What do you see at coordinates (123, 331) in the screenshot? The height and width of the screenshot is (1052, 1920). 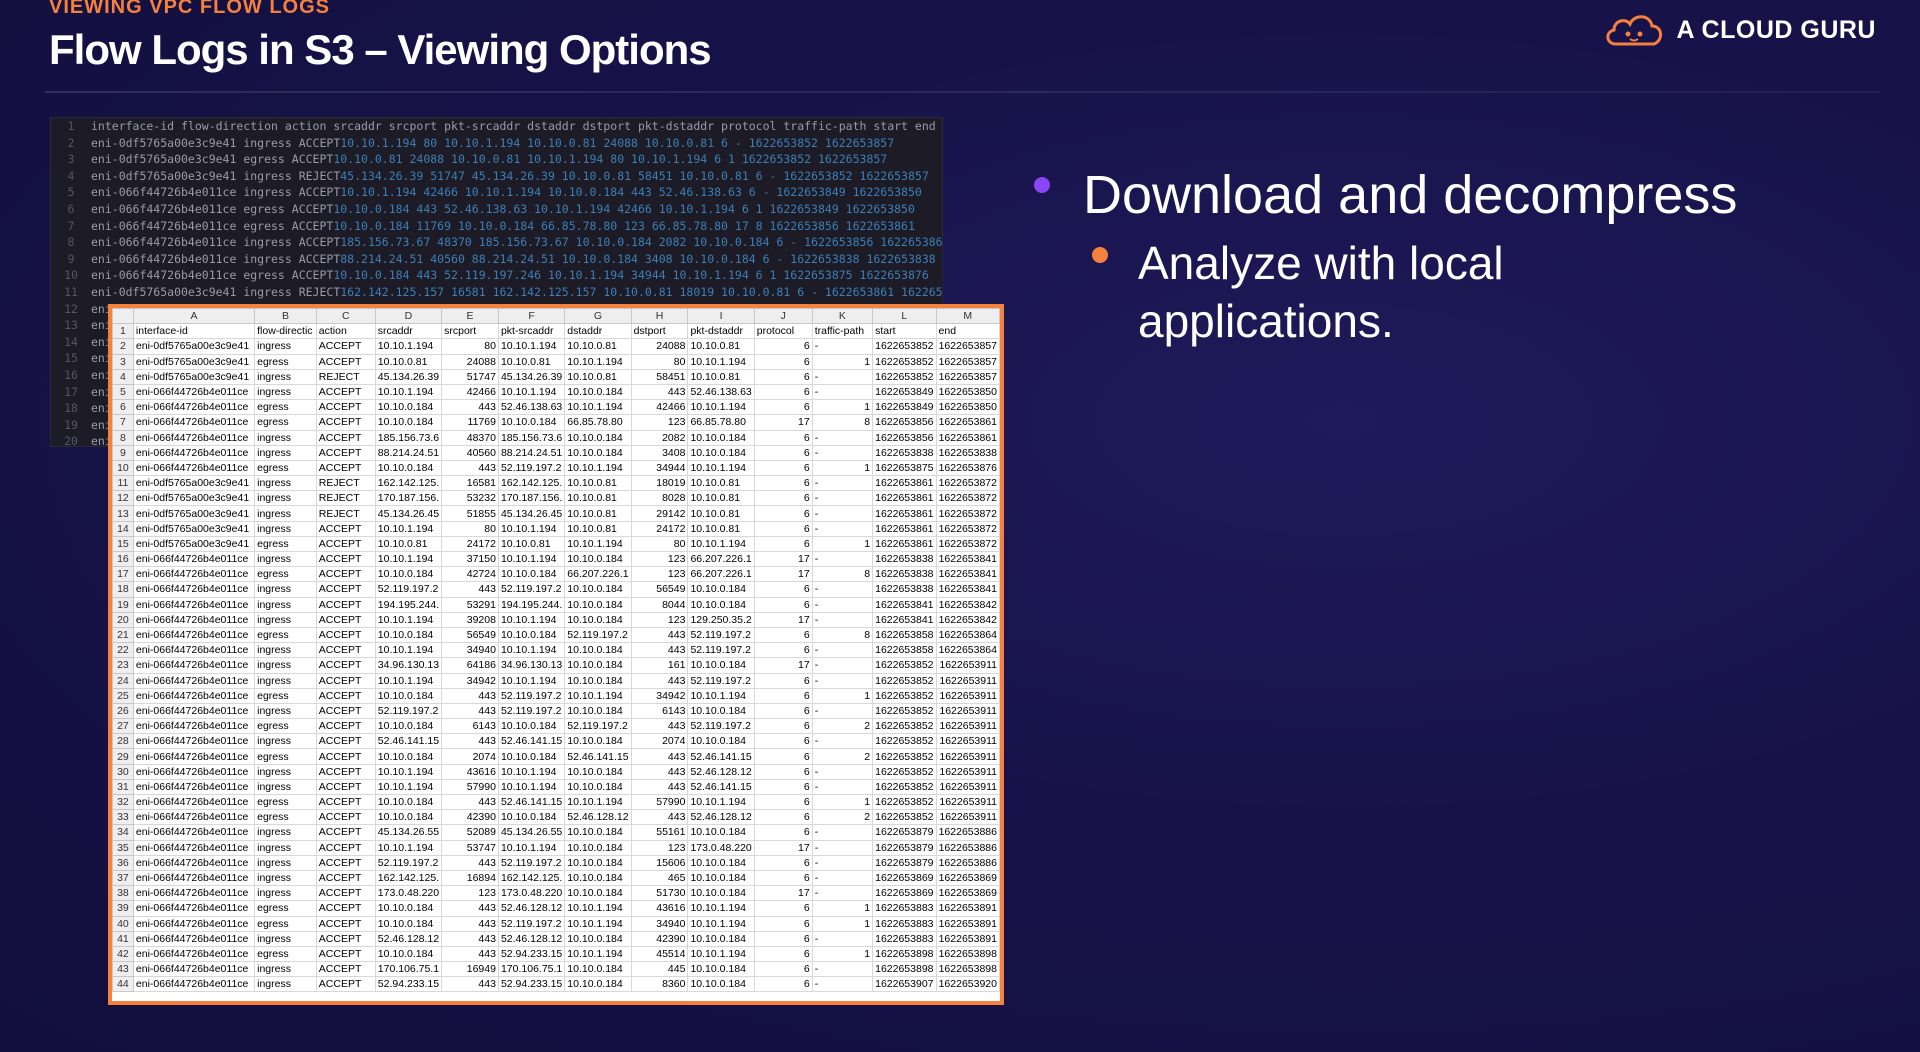 I see `row-header: 1` at bounding box center [123, 331].